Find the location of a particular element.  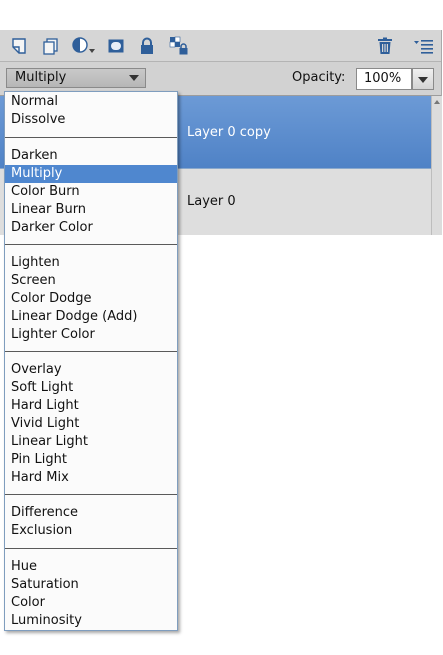

lock-all-icon is located at coordinates (147, 46).